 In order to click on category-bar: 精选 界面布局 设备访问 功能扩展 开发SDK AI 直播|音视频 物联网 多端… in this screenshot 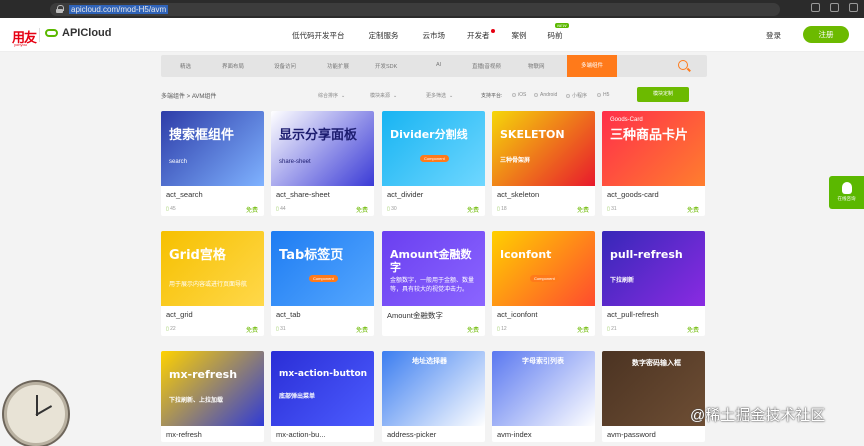, I will do `click(434, 66)`.